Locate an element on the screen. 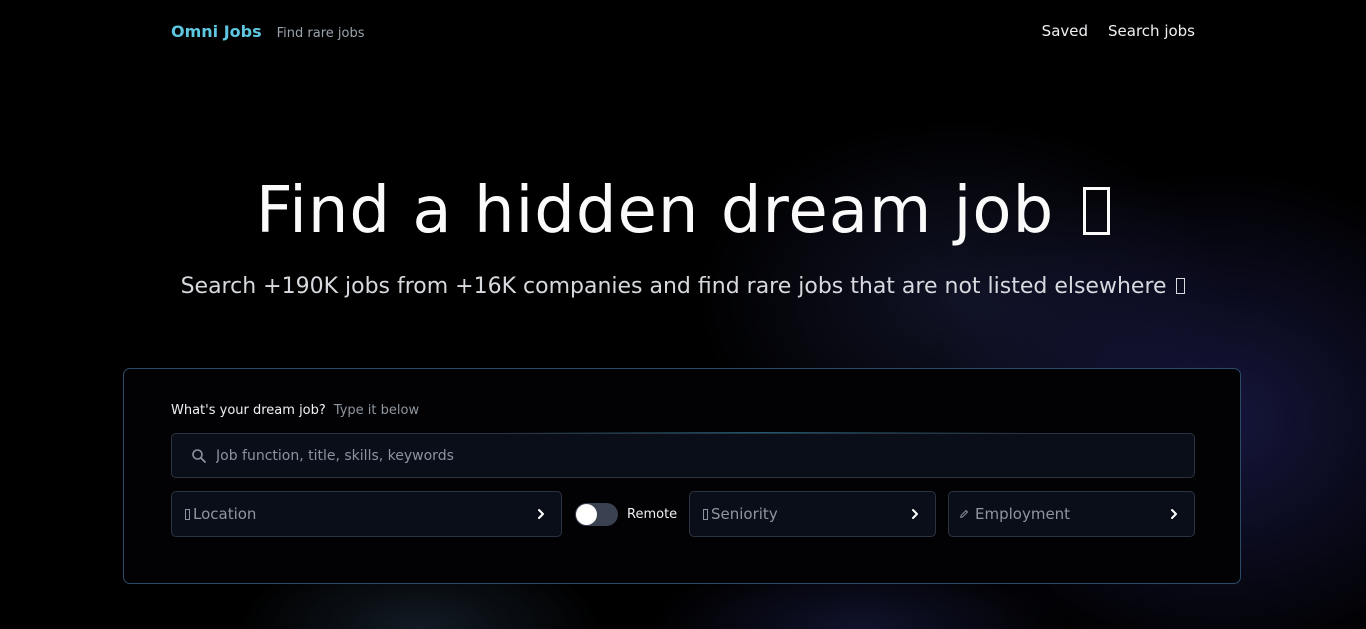  pencil-icon is located at coordinates (964, 514).